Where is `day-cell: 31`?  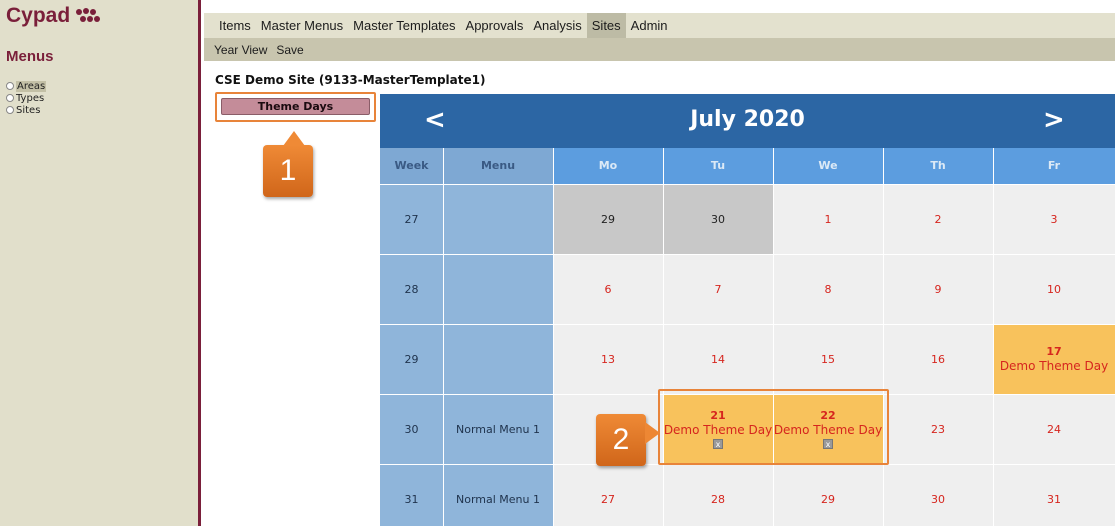 day-cell: 31 is located at coordinates (1054, 495).